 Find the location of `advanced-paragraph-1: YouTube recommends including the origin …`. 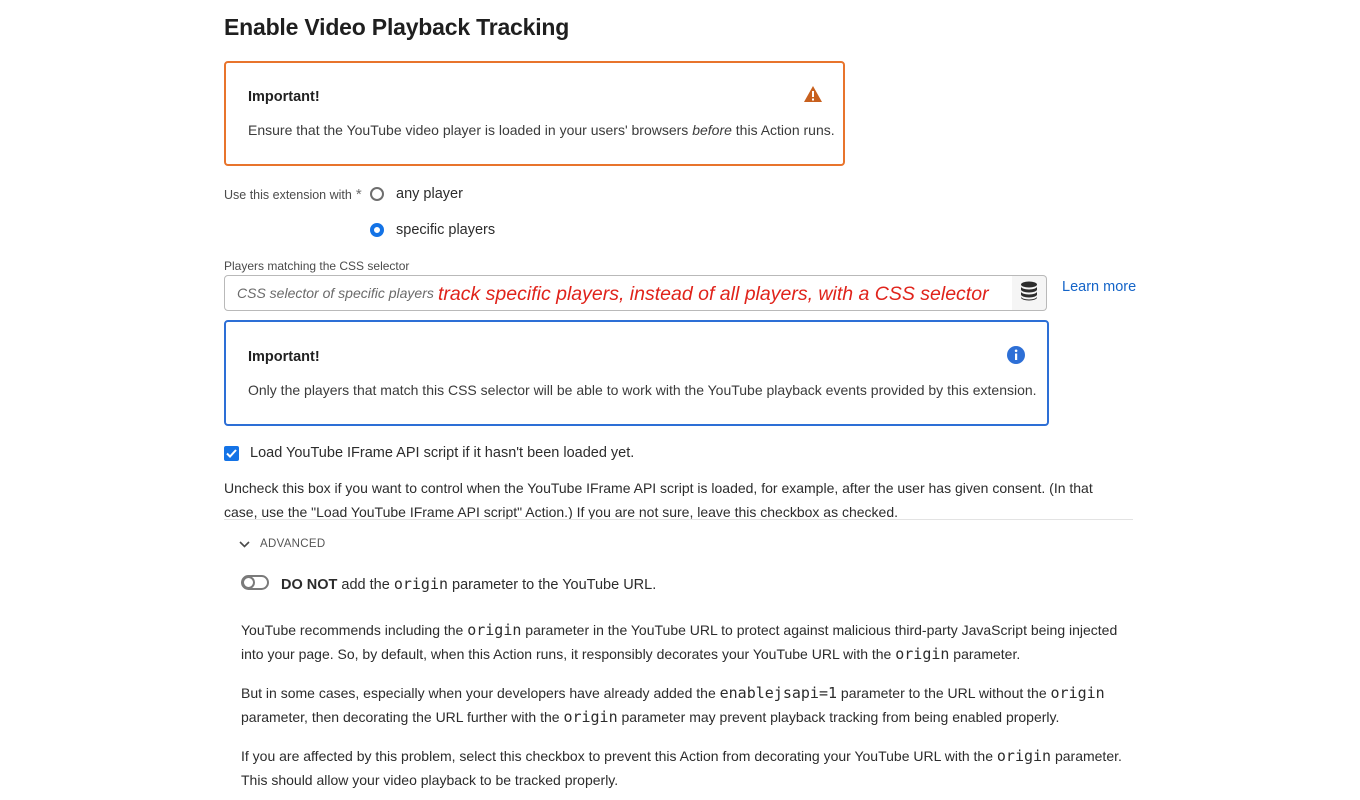

advanced-paragraph-1: YouTube recommends including the origin … is located at coordinates (679, 642).